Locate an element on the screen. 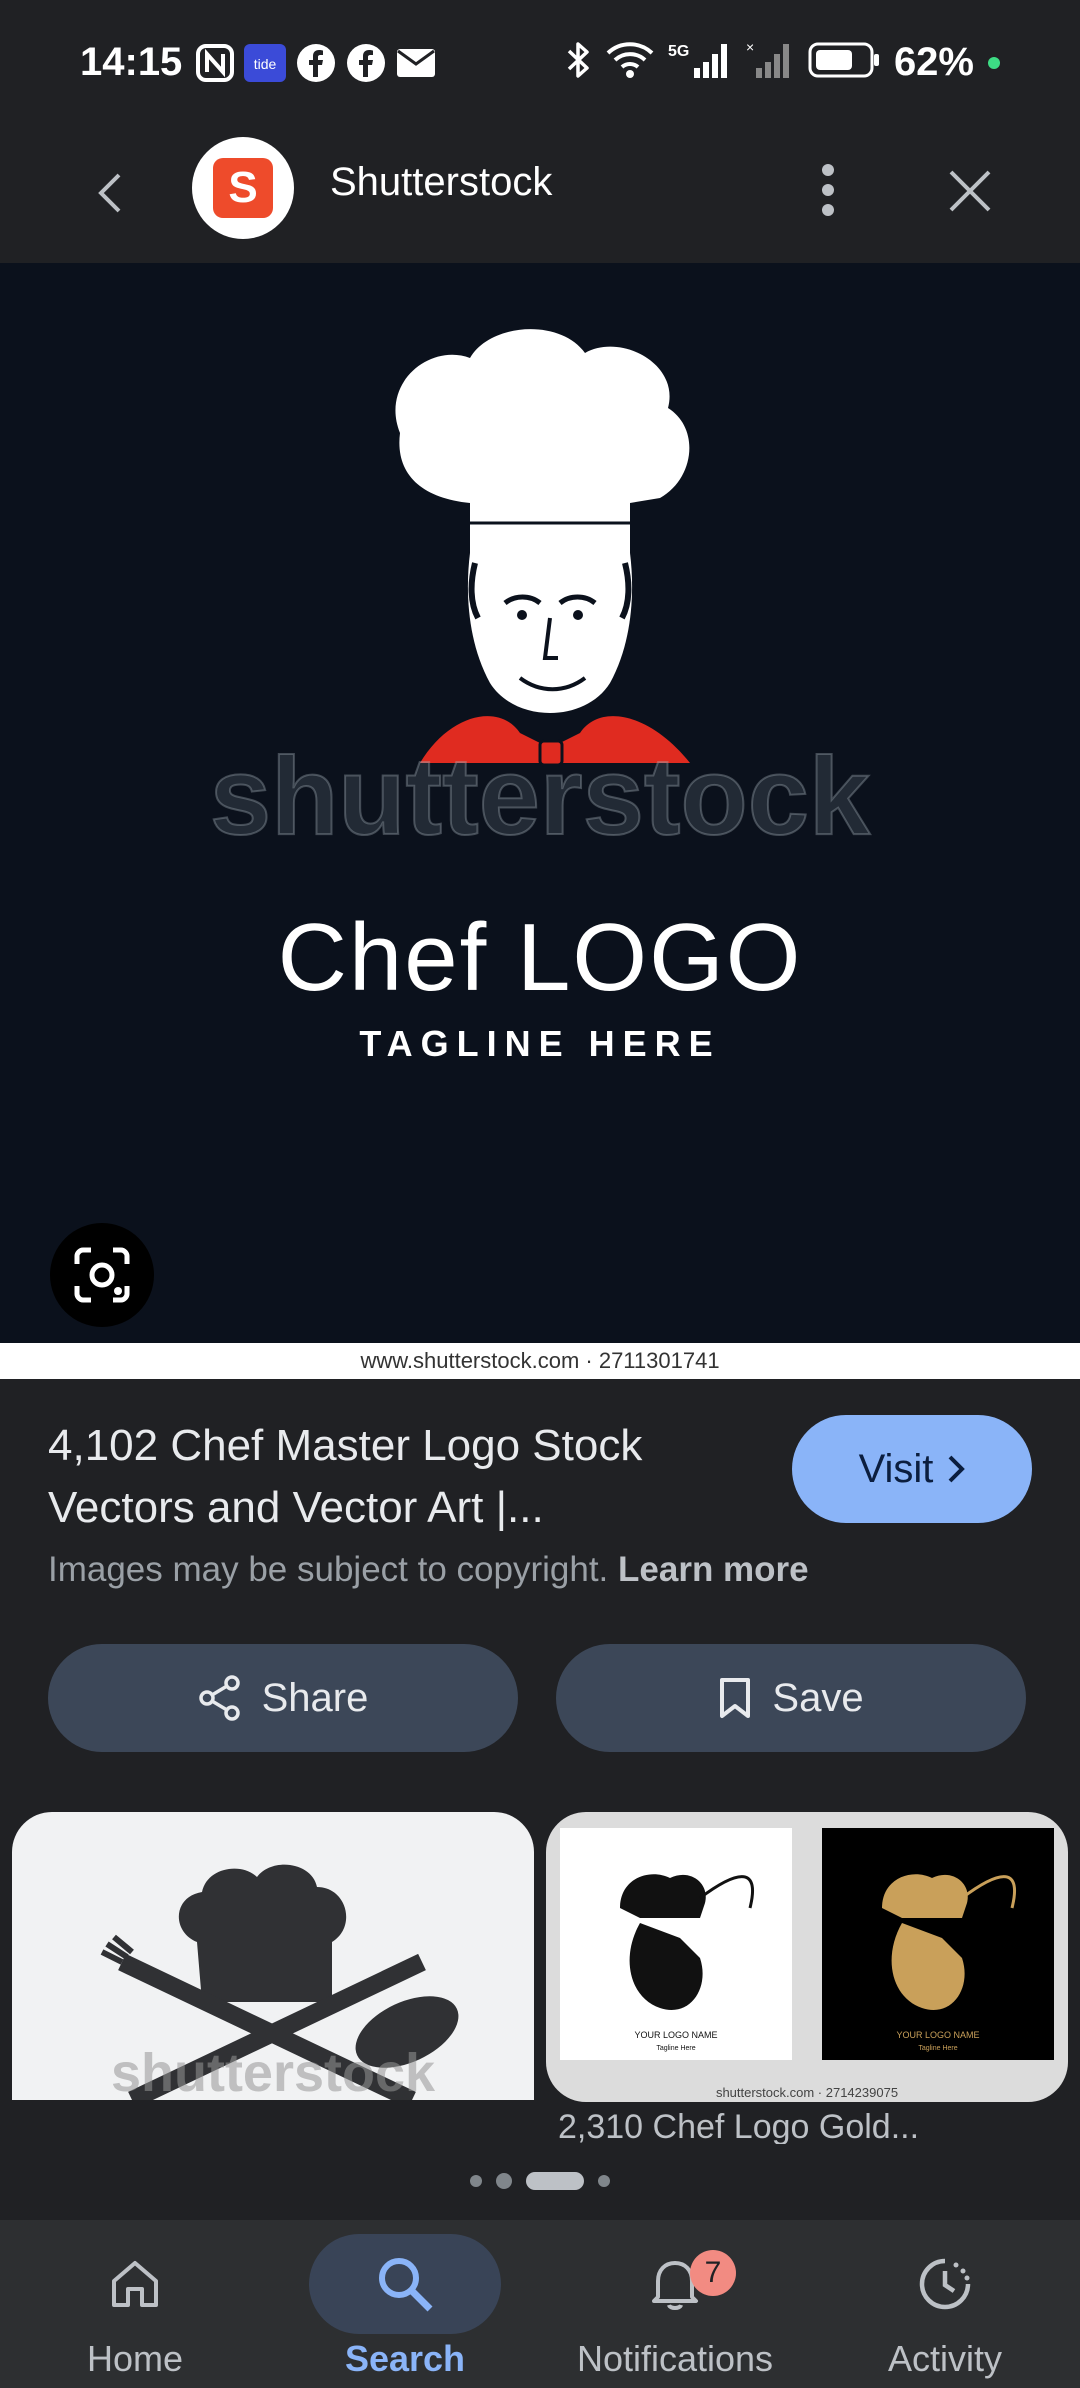 The width and height of the screenshot is (1080, 2388). nav-home-label: Home is located at coordinates (135, 2358).